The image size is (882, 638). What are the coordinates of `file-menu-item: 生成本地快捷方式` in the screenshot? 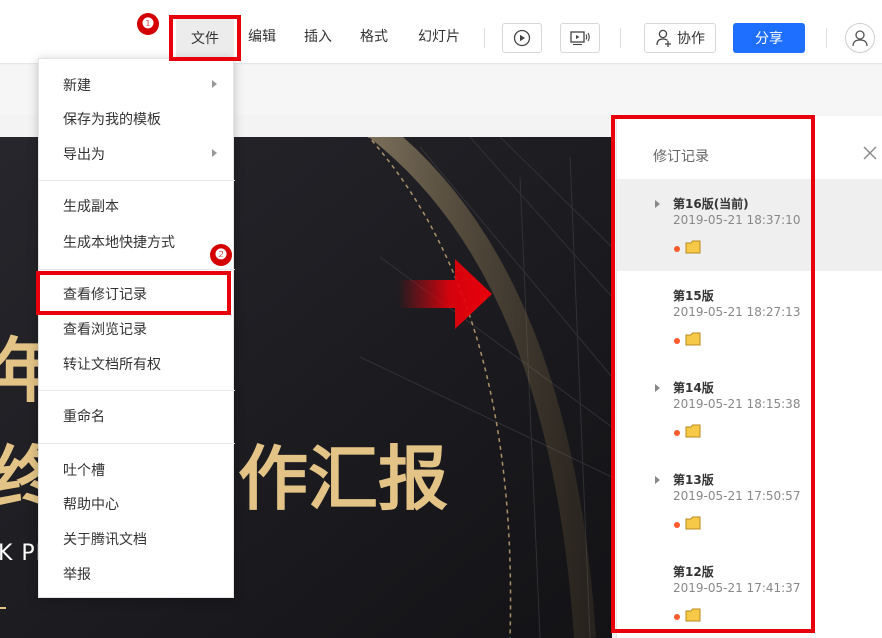 It's located at (137, 242).